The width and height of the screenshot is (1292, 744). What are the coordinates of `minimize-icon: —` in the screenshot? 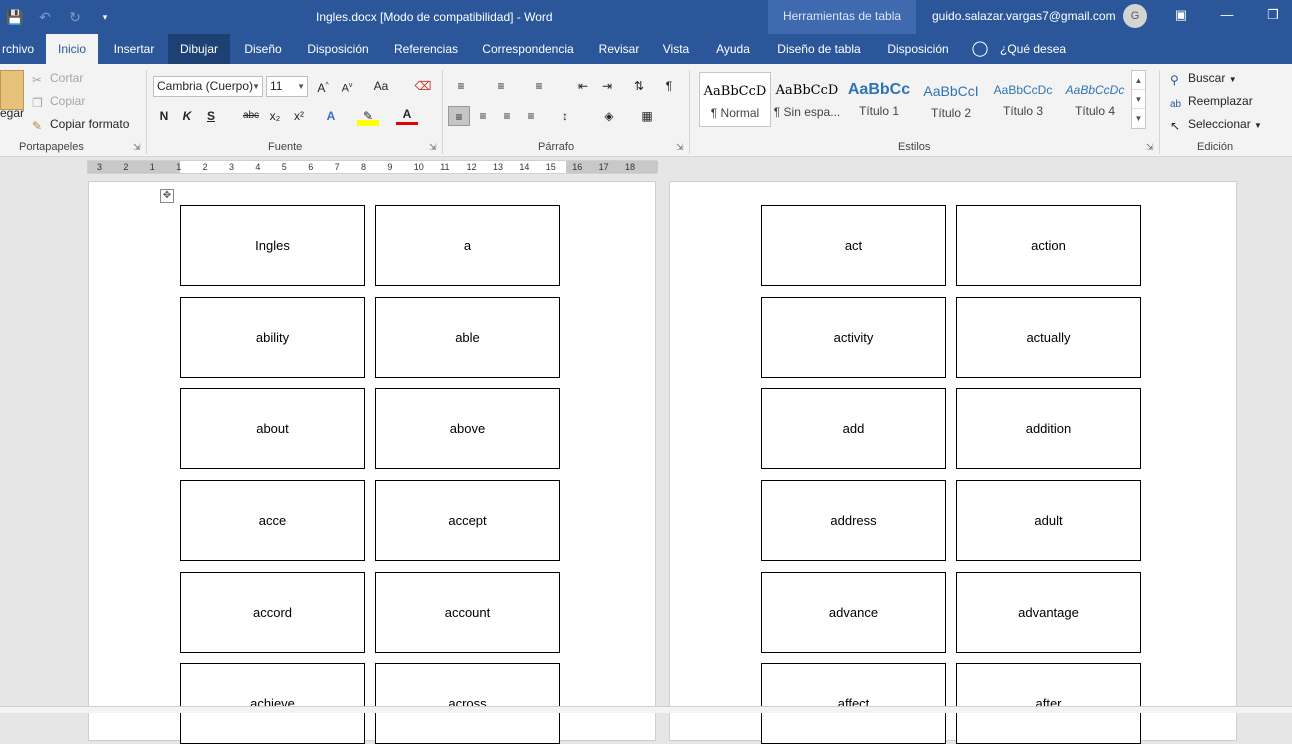 It's located at (1227, 16).